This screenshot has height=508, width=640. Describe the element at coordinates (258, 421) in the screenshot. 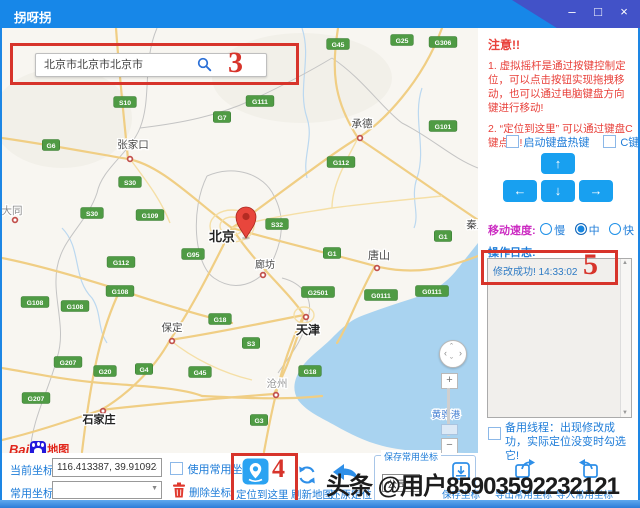

I see `svg-text: G3` at that location.